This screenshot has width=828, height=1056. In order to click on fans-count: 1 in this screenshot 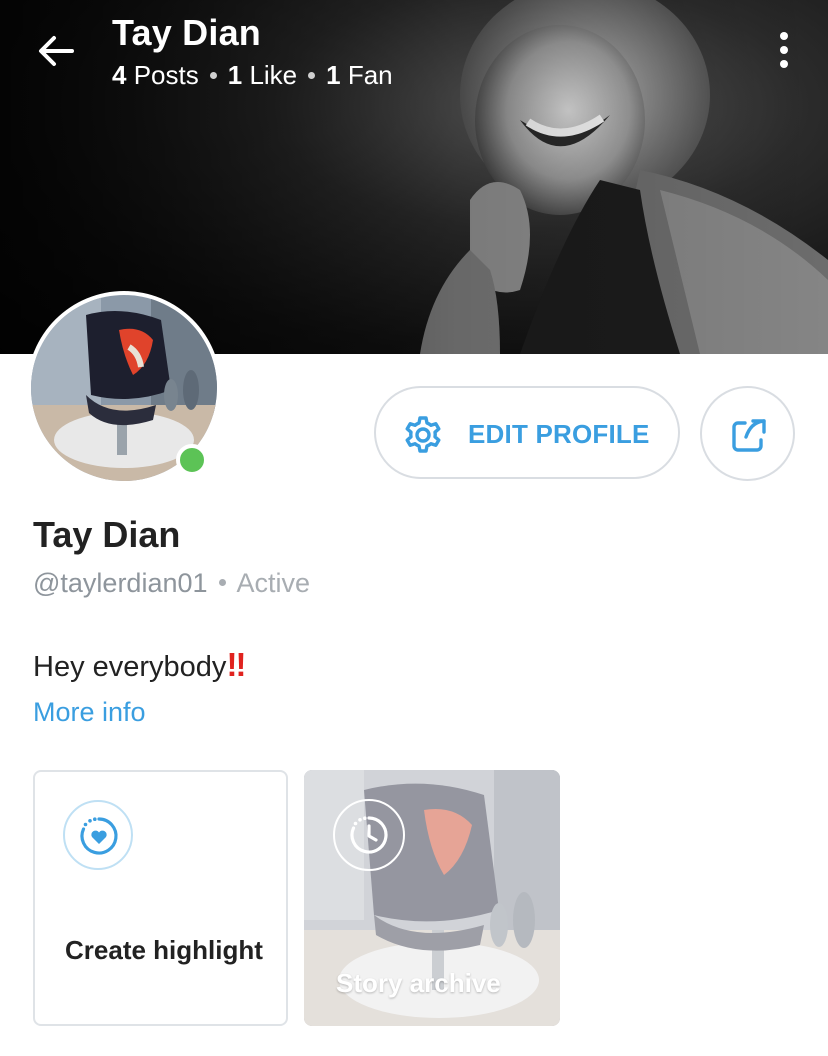, I will do `click(333, 75)`.